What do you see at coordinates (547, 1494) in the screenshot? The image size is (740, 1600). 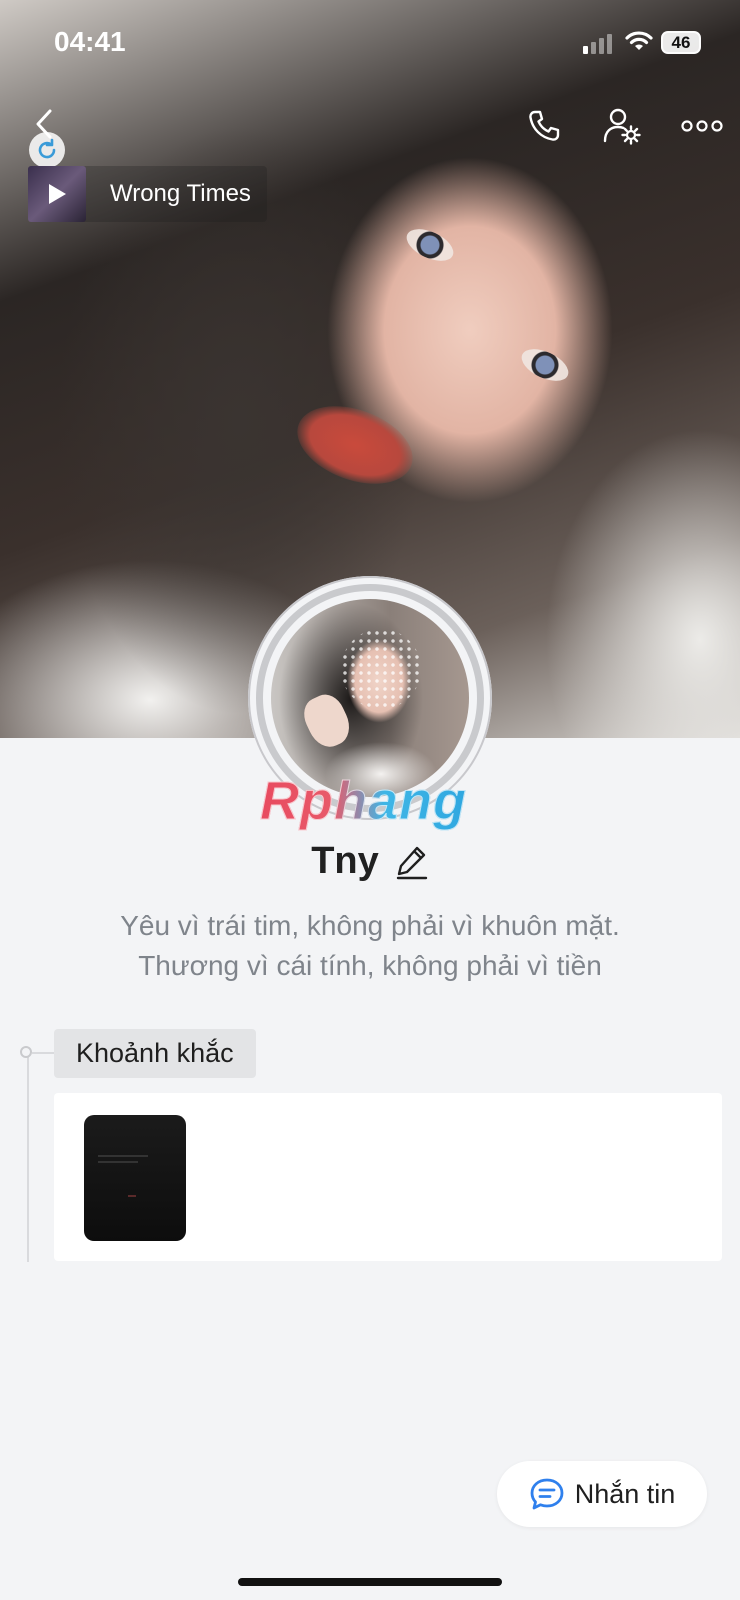 I see `chat-bubble-icon` at bounding box center [547, 1494].